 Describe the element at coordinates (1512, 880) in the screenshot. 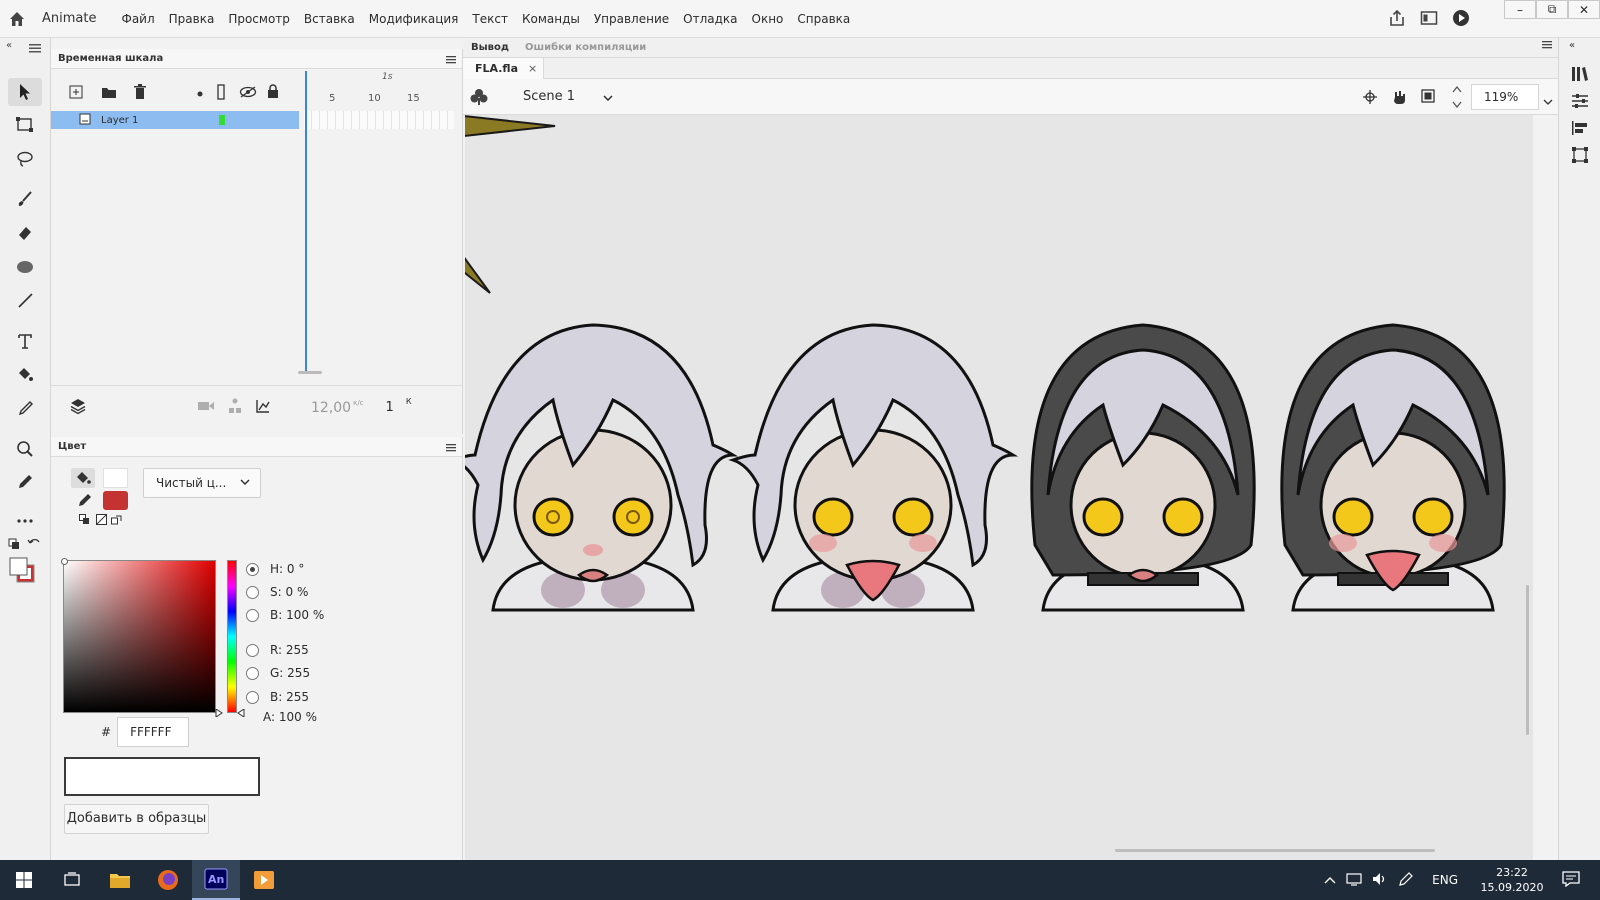

I see `clock: 23:22 15.09.2020` at that location.